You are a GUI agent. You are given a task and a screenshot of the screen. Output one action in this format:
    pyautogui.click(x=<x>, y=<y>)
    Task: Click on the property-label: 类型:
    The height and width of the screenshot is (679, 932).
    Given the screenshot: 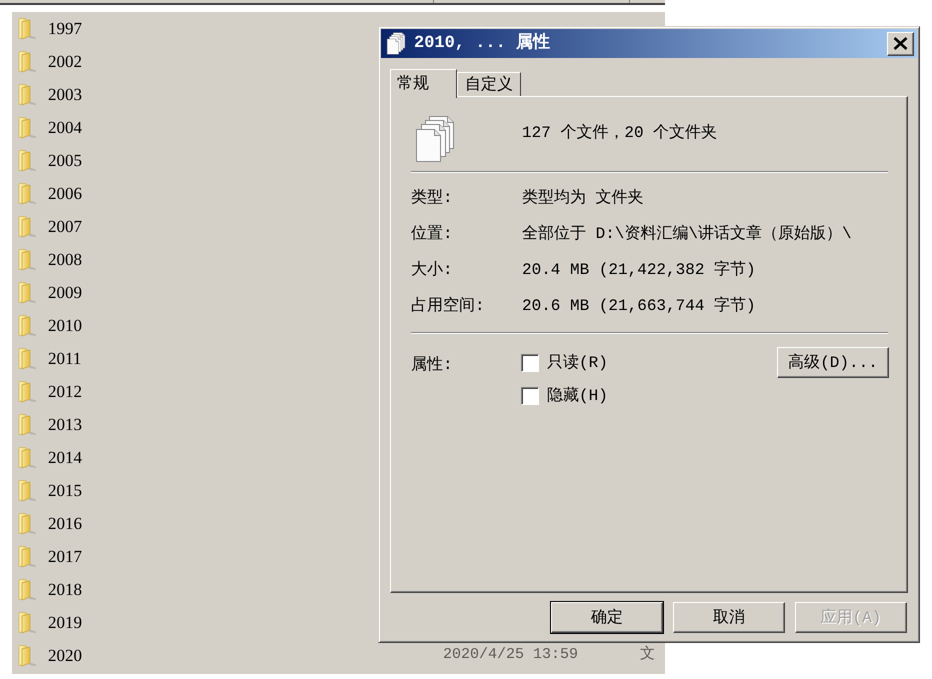 What is the action you would take?
    pyautogui.click(x=432, y=198)
    